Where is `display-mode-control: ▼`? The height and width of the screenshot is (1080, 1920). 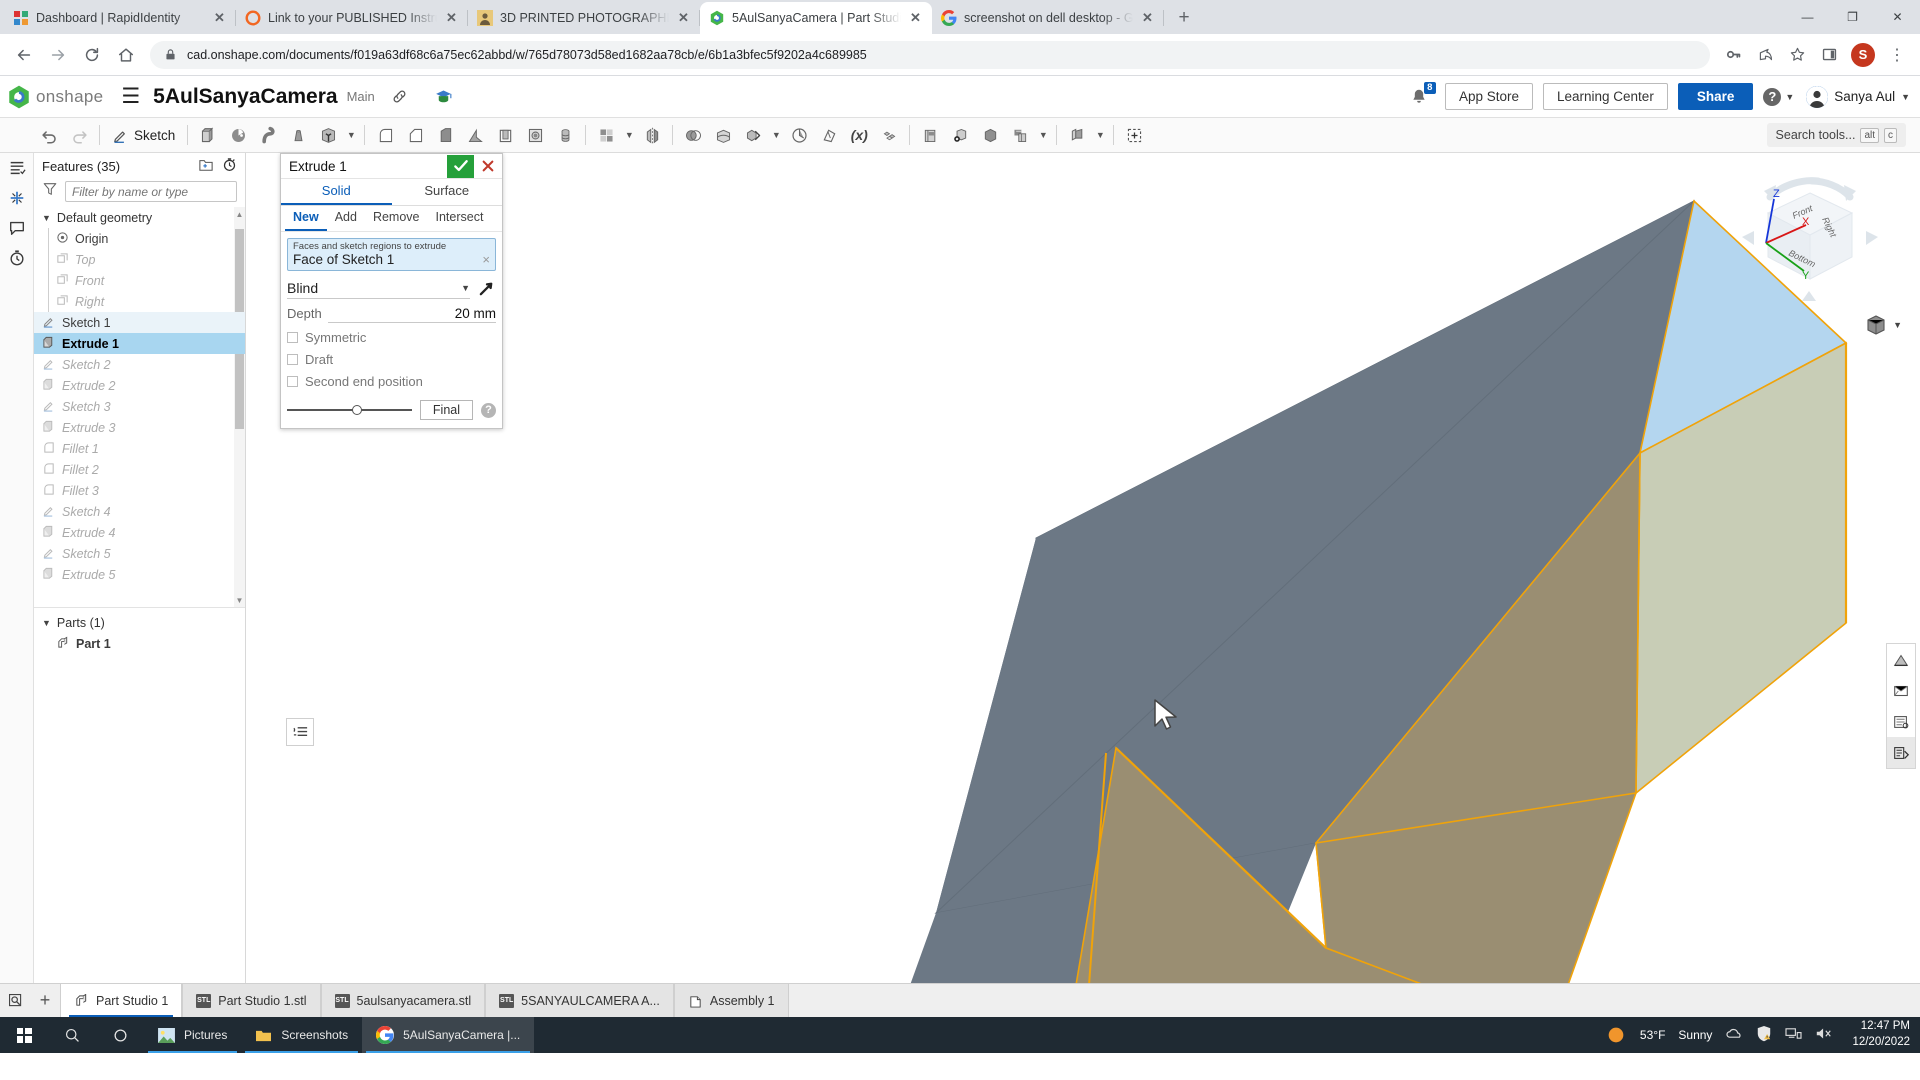 display-mode-control: ▼ is located at coordinates (1883, 325).